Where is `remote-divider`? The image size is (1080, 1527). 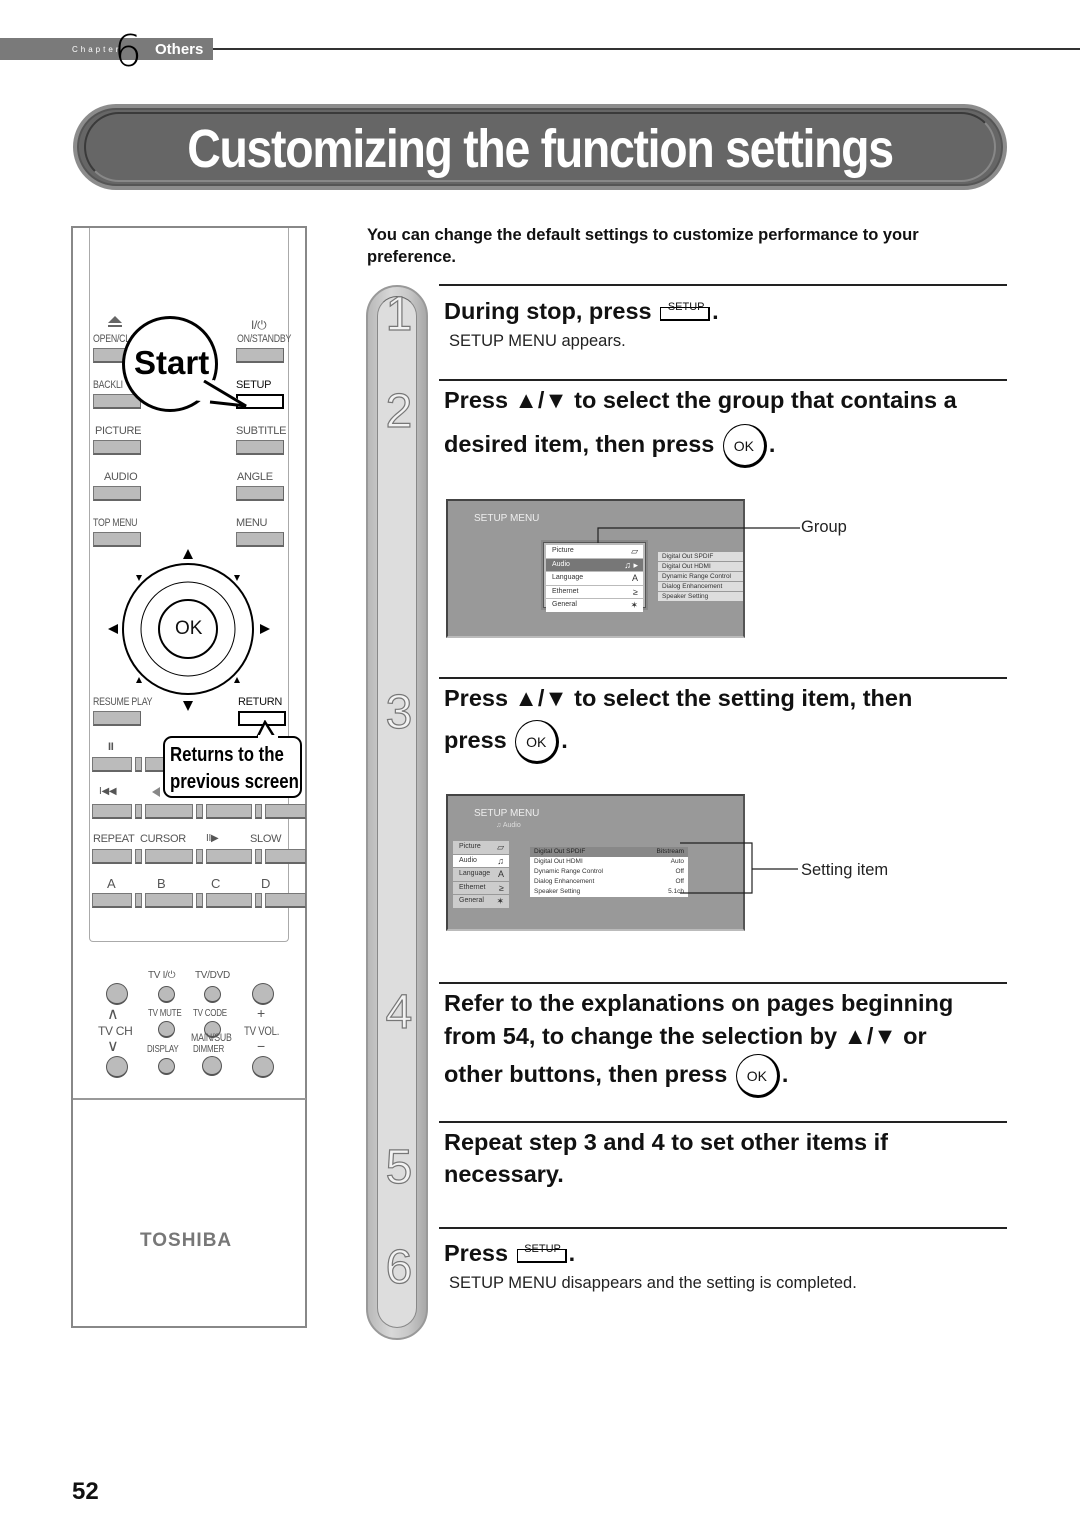
remote-divider is located at coordinates (189, 1099).